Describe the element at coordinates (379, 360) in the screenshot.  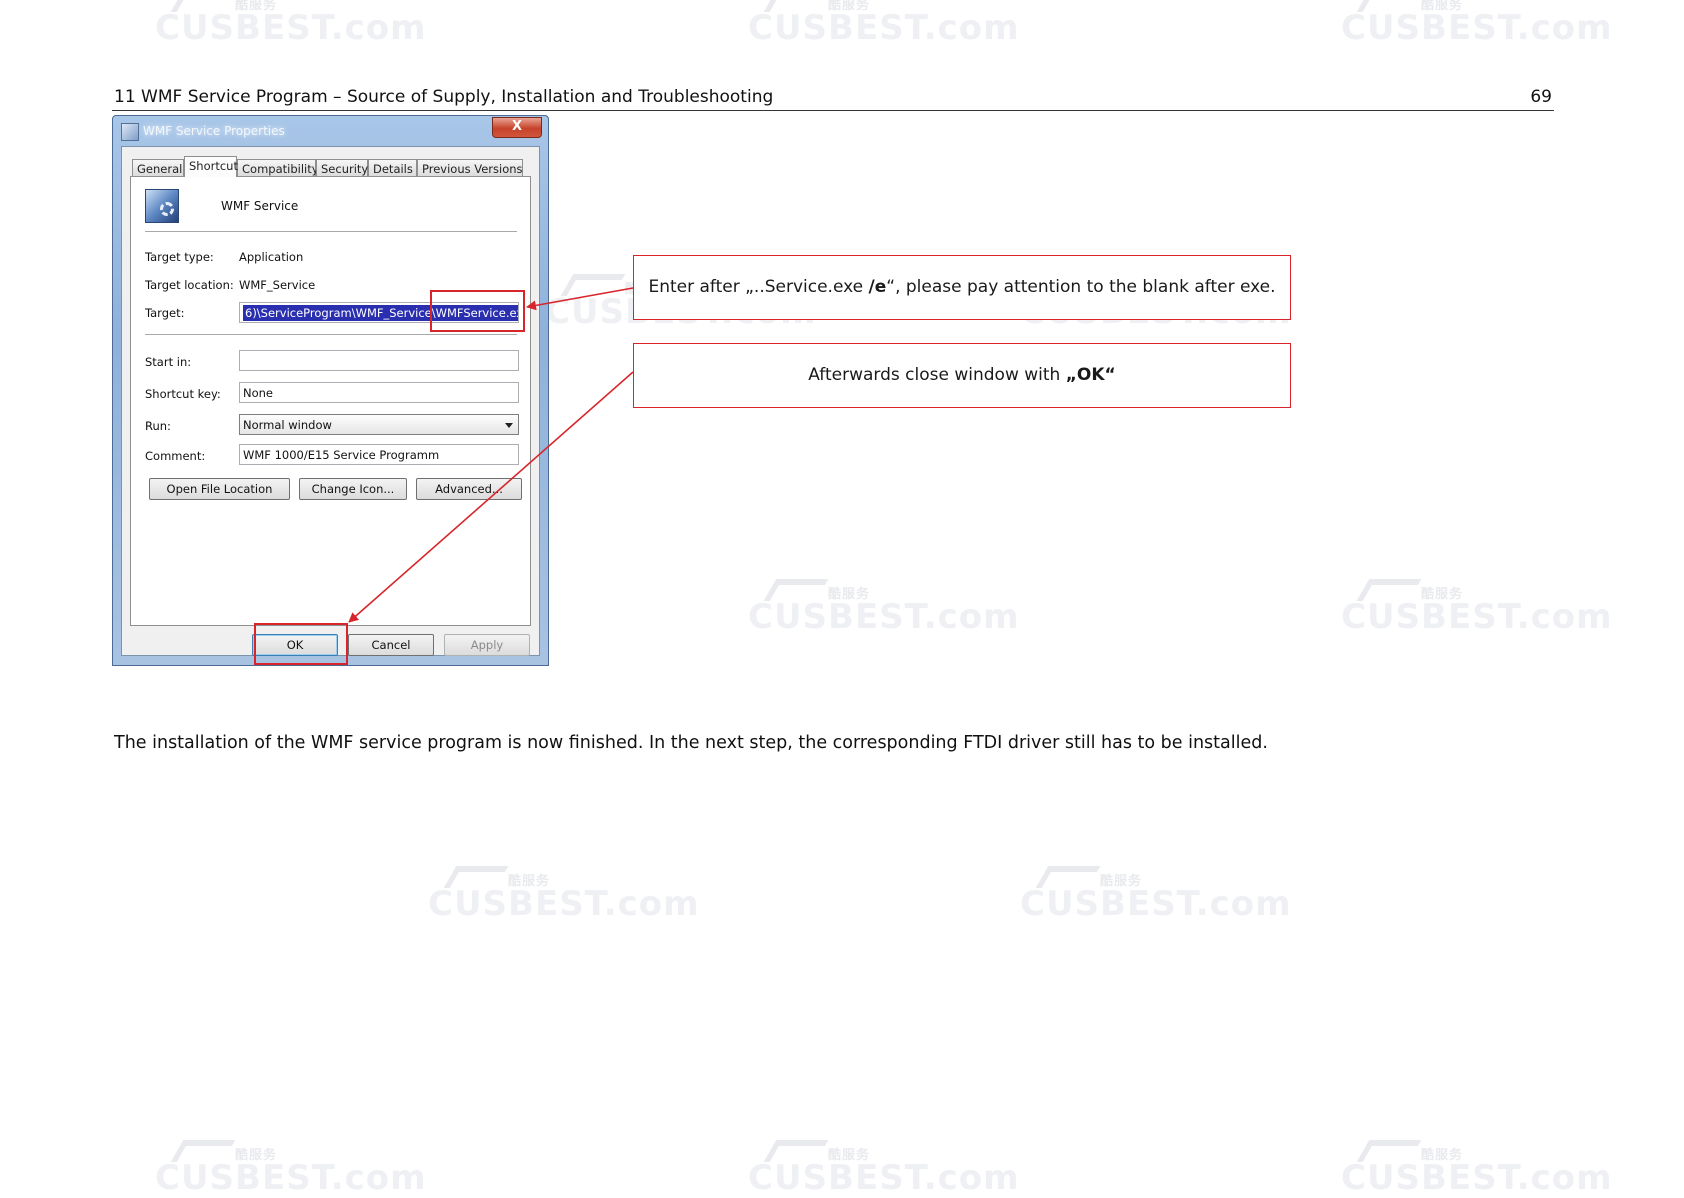
I see `start-in-input` at that location.